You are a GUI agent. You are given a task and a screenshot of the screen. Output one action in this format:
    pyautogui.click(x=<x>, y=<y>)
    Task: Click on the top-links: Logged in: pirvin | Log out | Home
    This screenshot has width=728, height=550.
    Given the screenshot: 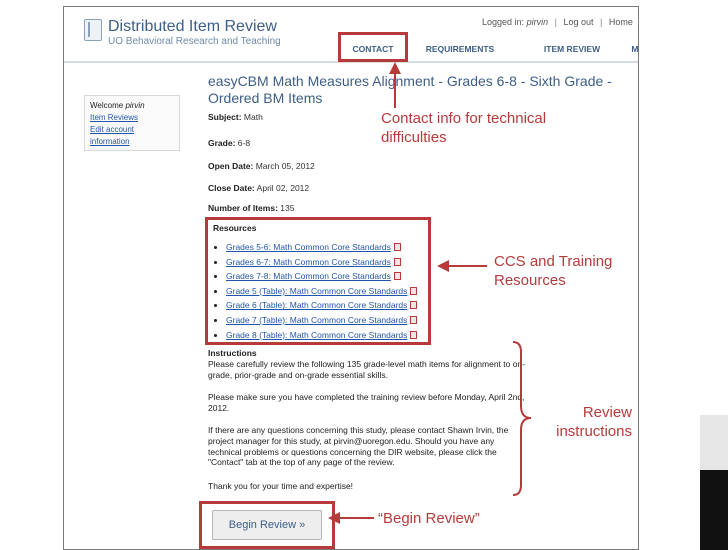 What is the action you would take?
    pyautogui.click(x=557, y=22)
    